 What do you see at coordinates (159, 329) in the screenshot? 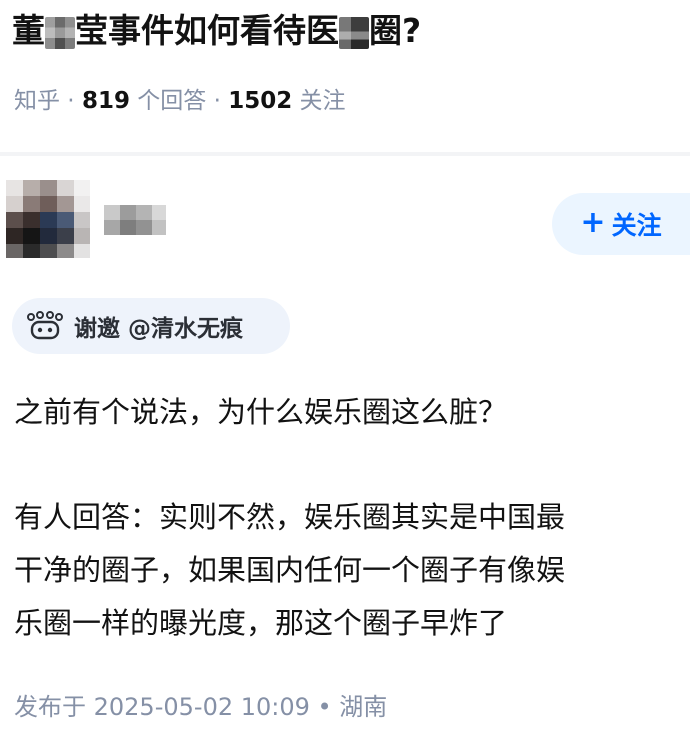
I see `invite-text: 谢邀 @清水无痕` at bounding box center [159, 329].